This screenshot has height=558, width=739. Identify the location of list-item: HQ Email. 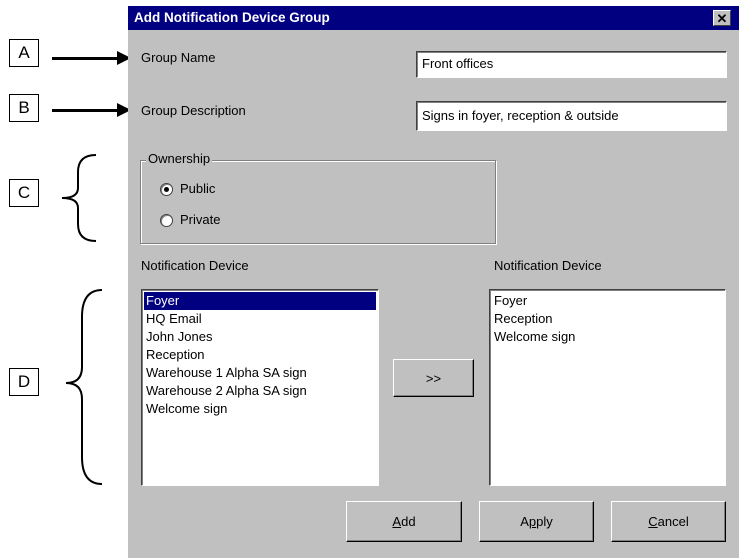
(260, 319).